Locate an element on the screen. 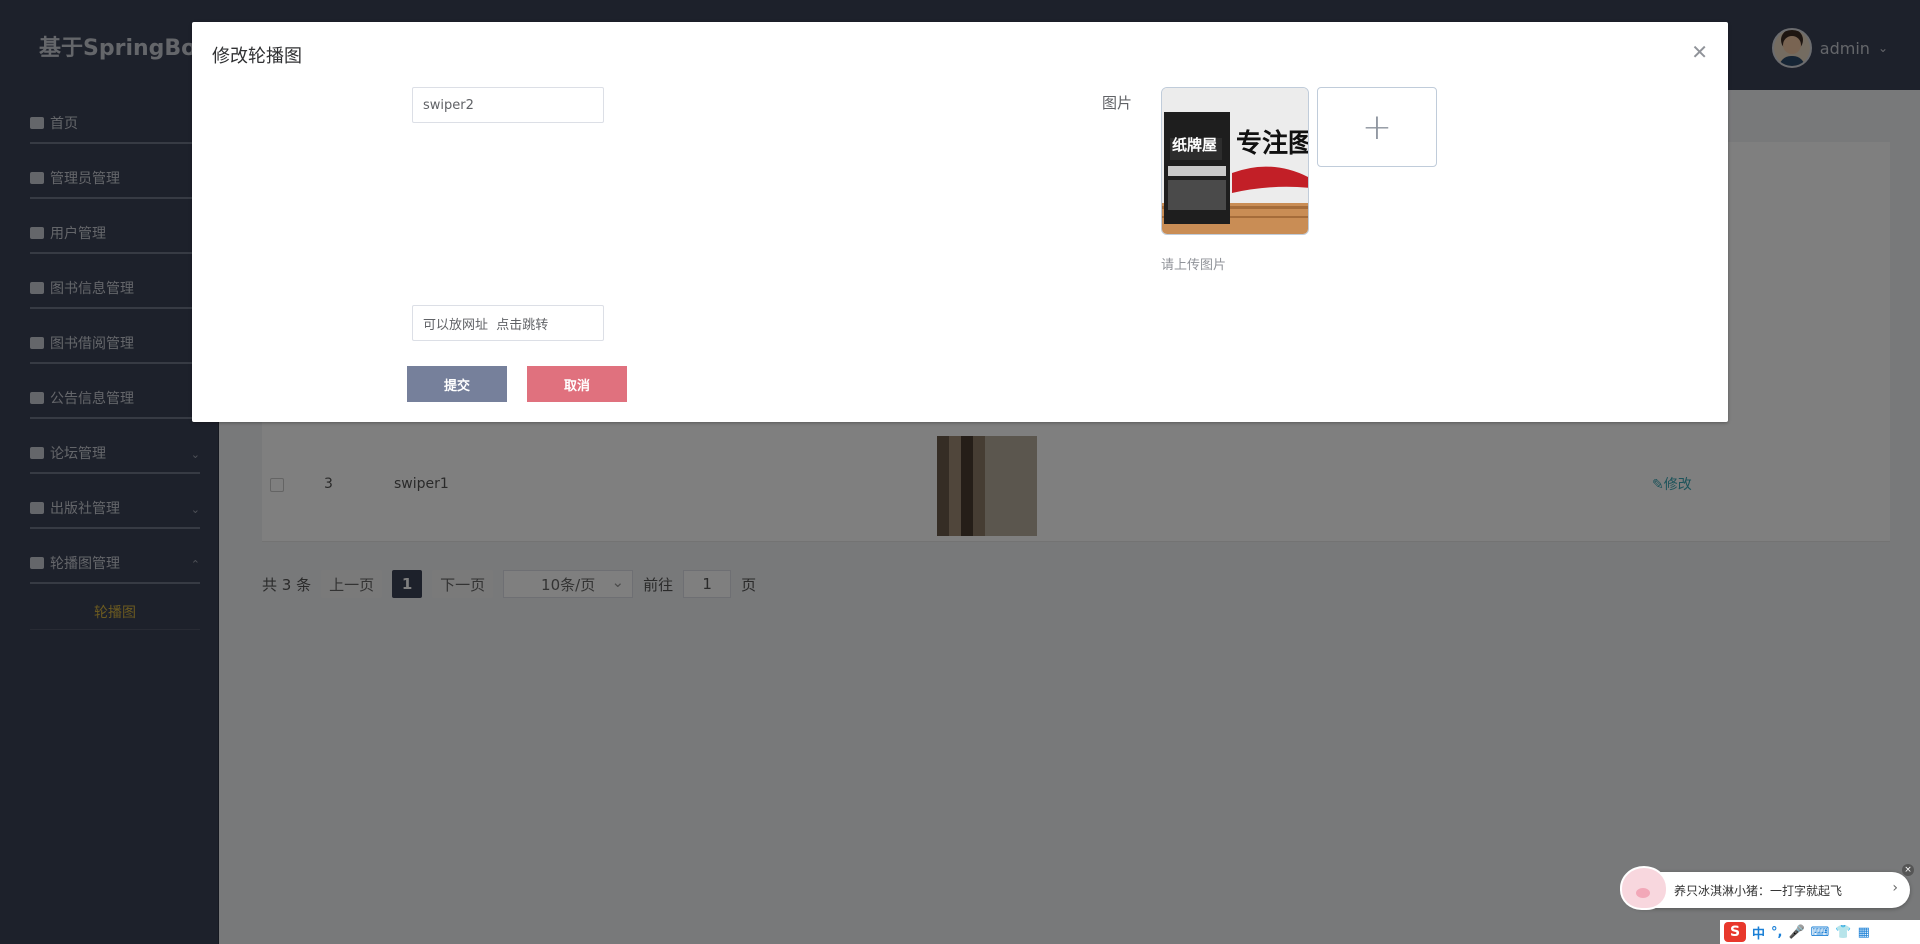 This screenshot has width=1920, height=944. book-poster-image: 纸牌屋 专注图 is located at coordinates (1235, 161).